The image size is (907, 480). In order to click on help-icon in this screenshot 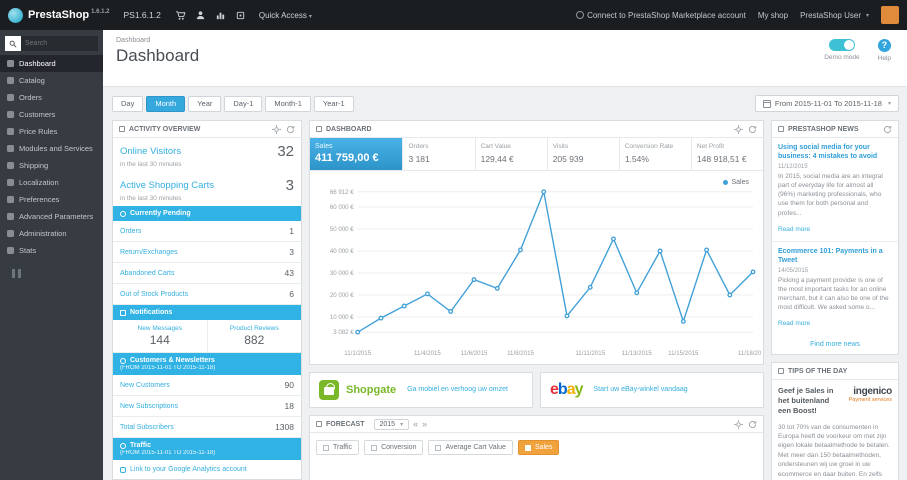, I will do `click(884, 45)`.